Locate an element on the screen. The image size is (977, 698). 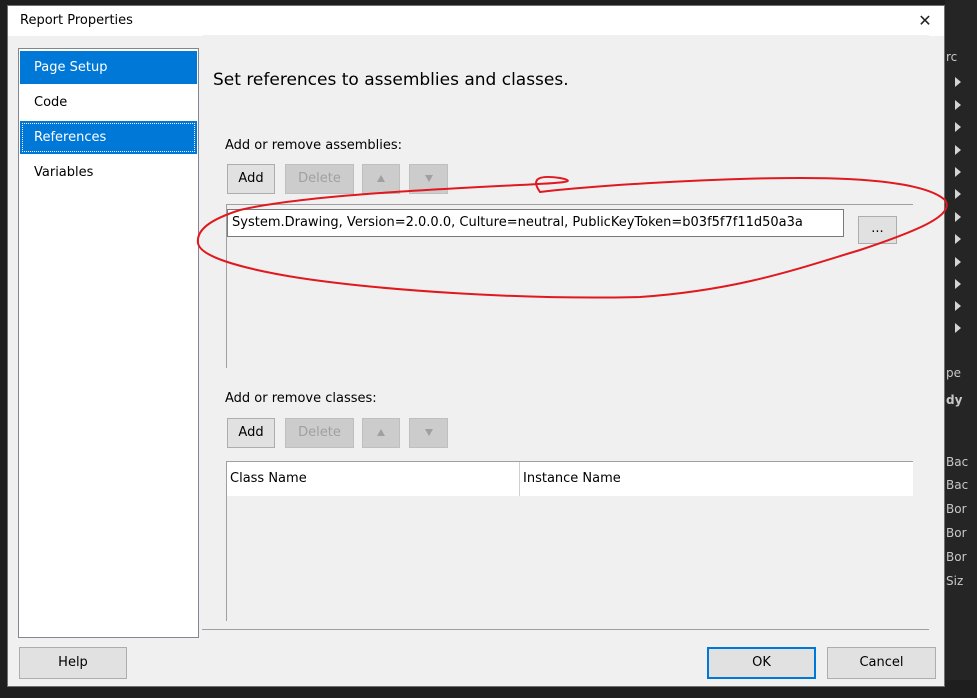
move-down-class-button is located at coordinates (428, 433).